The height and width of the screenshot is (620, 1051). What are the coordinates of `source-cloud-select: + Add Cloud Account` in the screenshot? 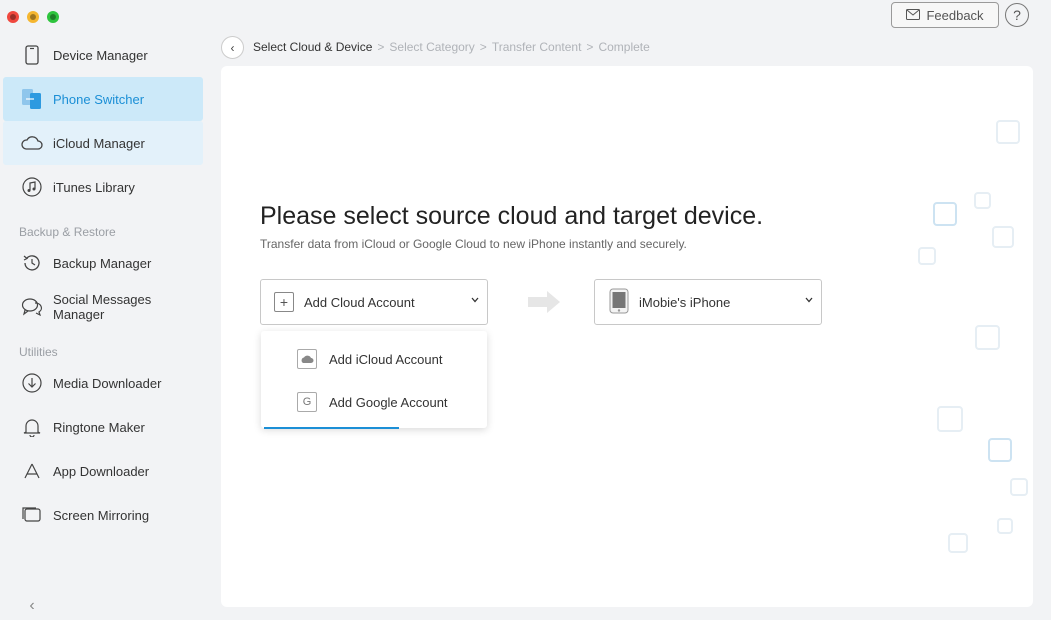 It's located at (374, 302).